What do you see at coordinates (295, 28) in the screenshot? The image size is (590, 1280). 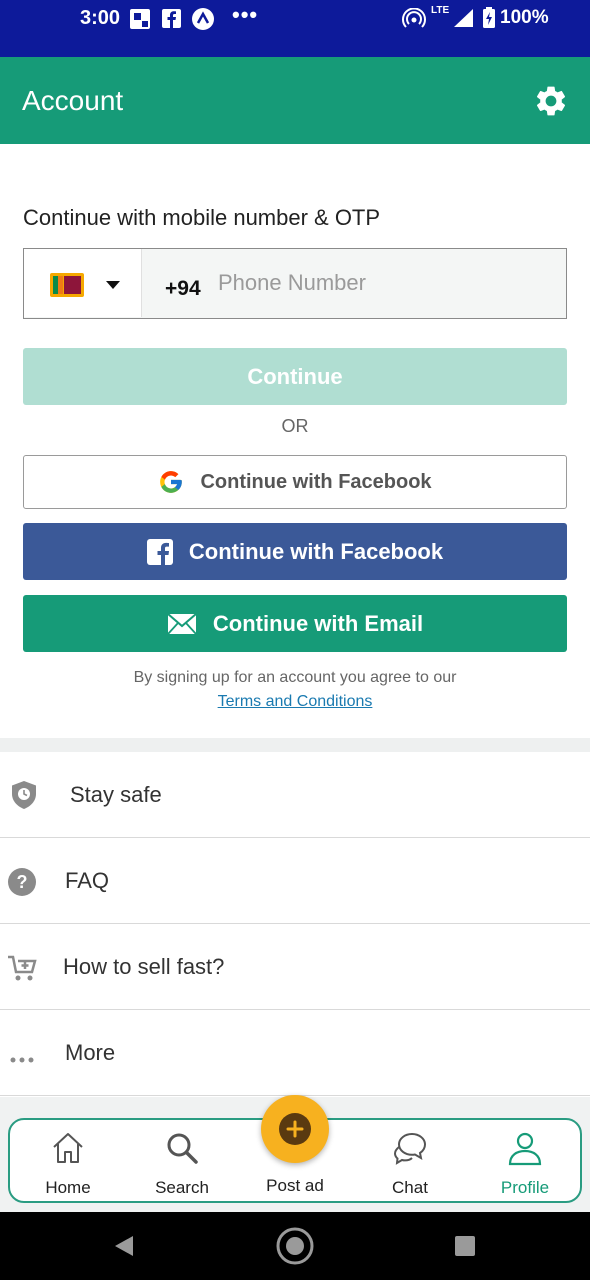 I see `status-bar: 3:00 ••• LTE 100%` at bounding box center [295, 28].